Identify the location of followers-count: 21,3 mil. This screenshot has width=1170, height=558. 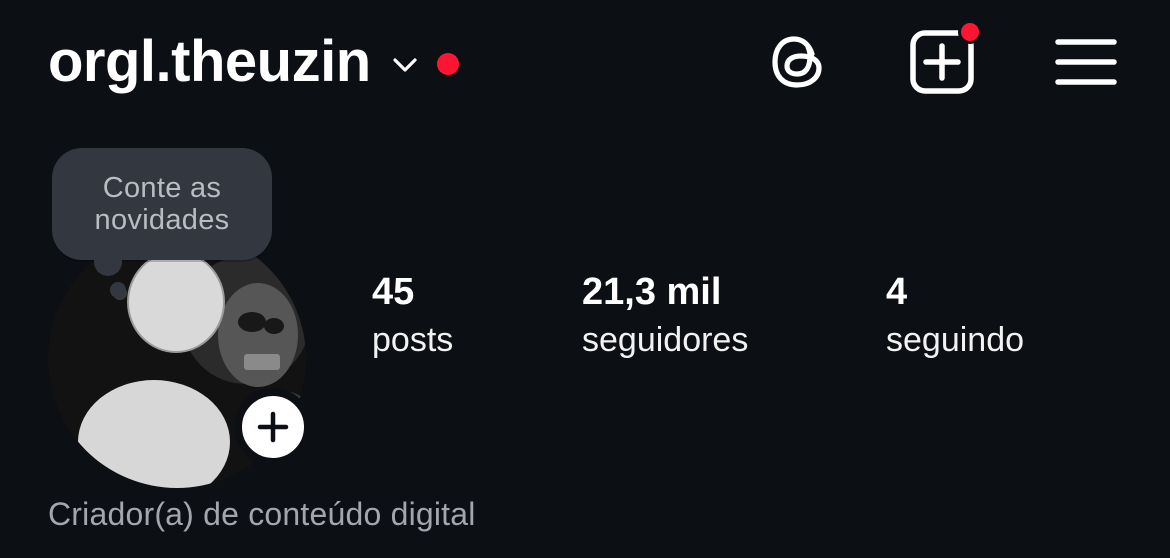
(652, 292).